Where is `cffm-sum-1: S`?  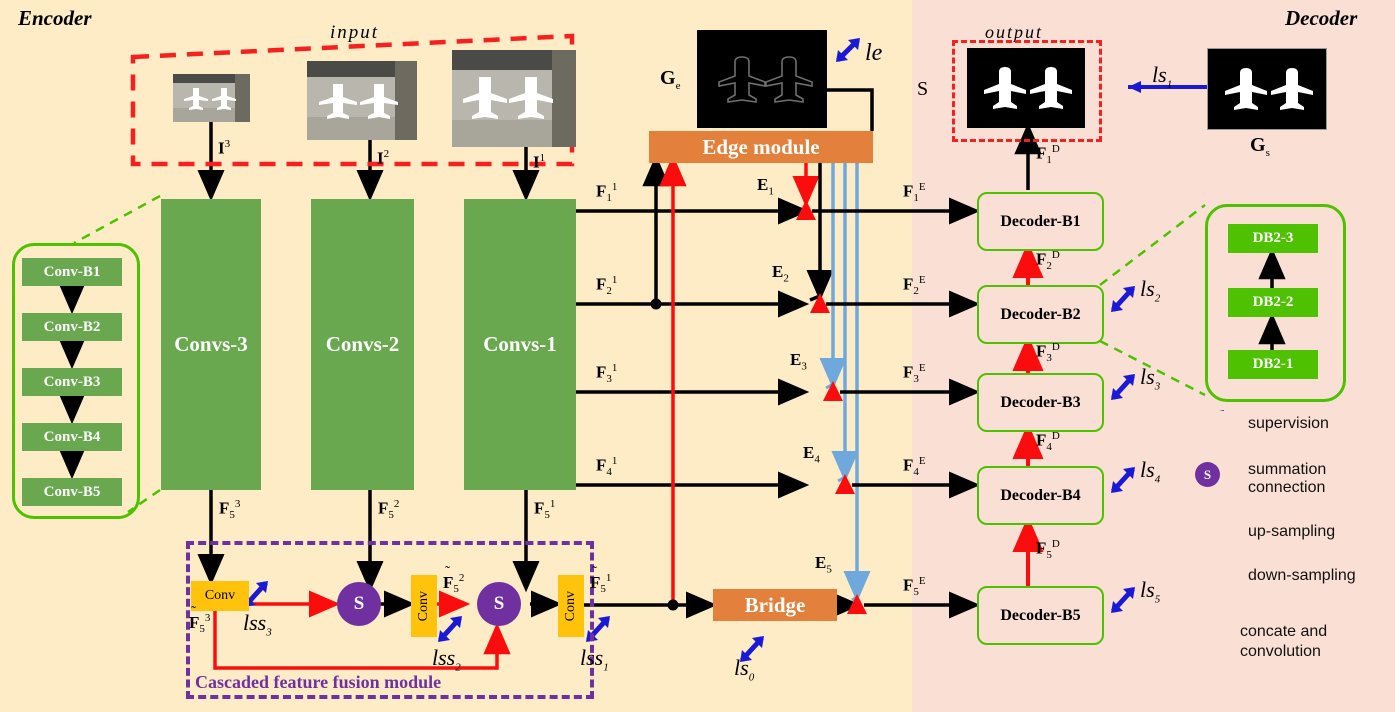
cffm-sum-1: S is located at coordinates (359, 604).